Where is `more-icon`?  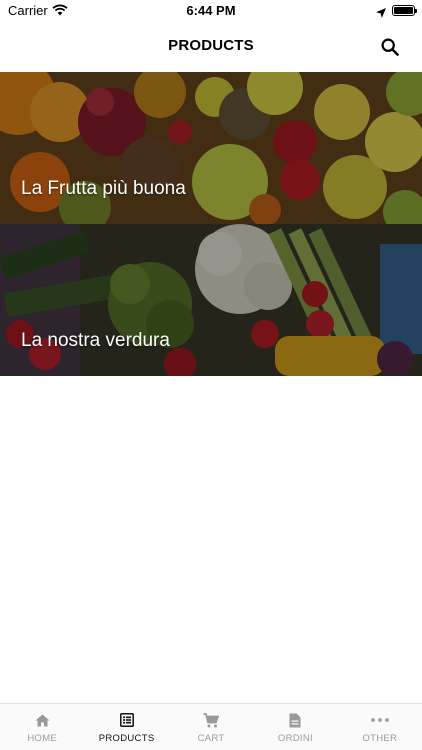 more-icon is located at coordinates (379, 720).